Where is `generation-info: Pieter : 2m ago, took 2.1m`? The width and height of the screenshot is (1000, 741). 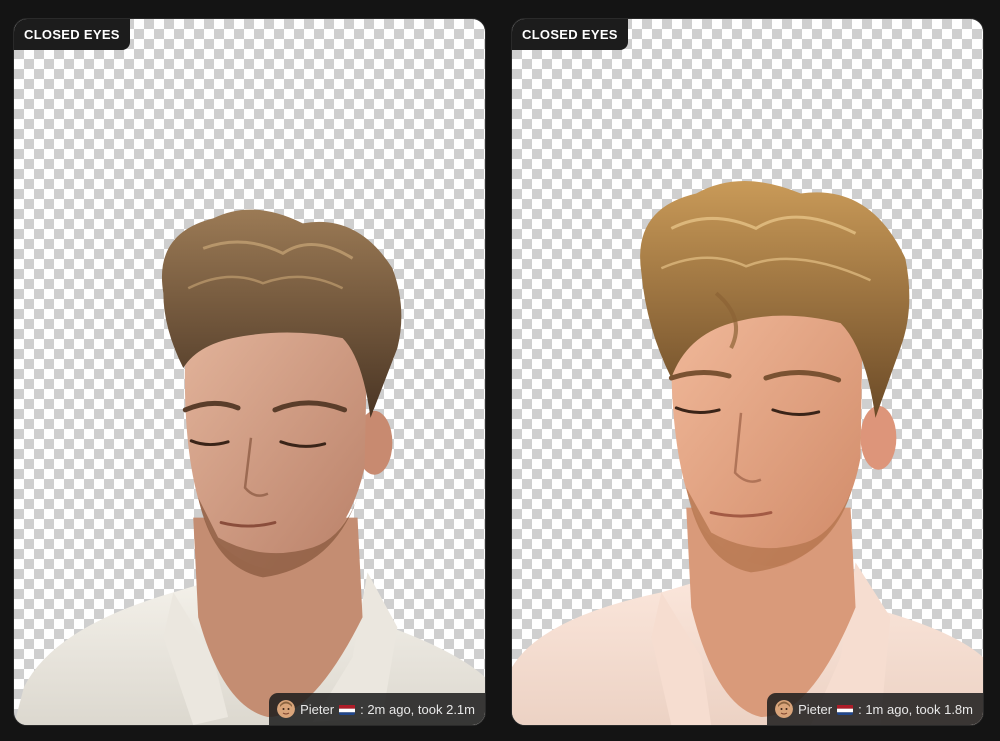
generation-info: Pieter : 2m ago, took 2.1m is located at coordinates (377, 709).